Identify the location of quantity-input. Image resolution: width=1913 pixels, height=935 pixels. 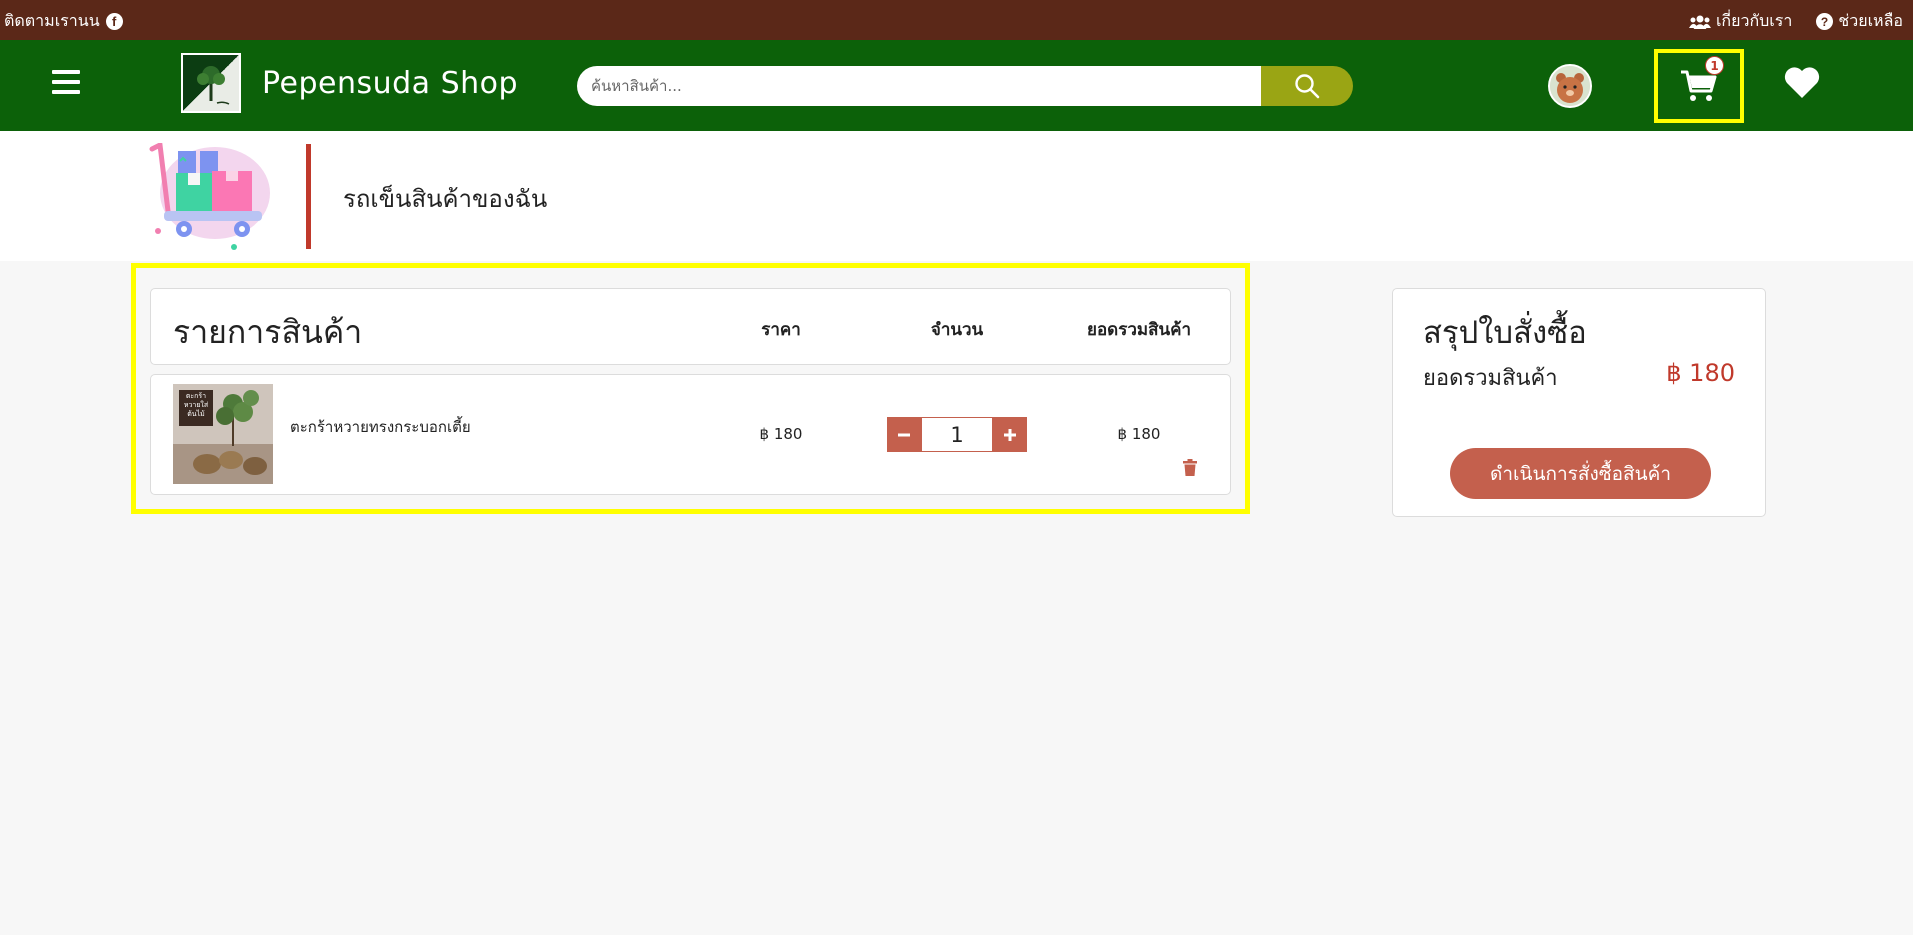
(957, 434).